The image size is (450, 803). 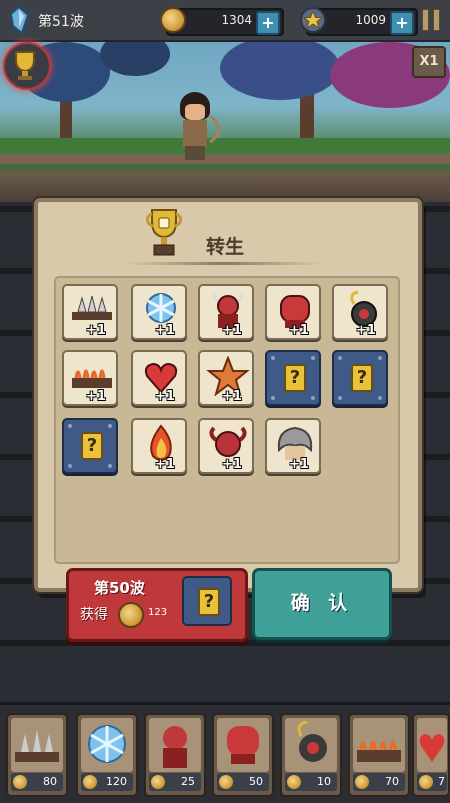 I want to click on heart-potion-icon, so click(x=432, y=748).